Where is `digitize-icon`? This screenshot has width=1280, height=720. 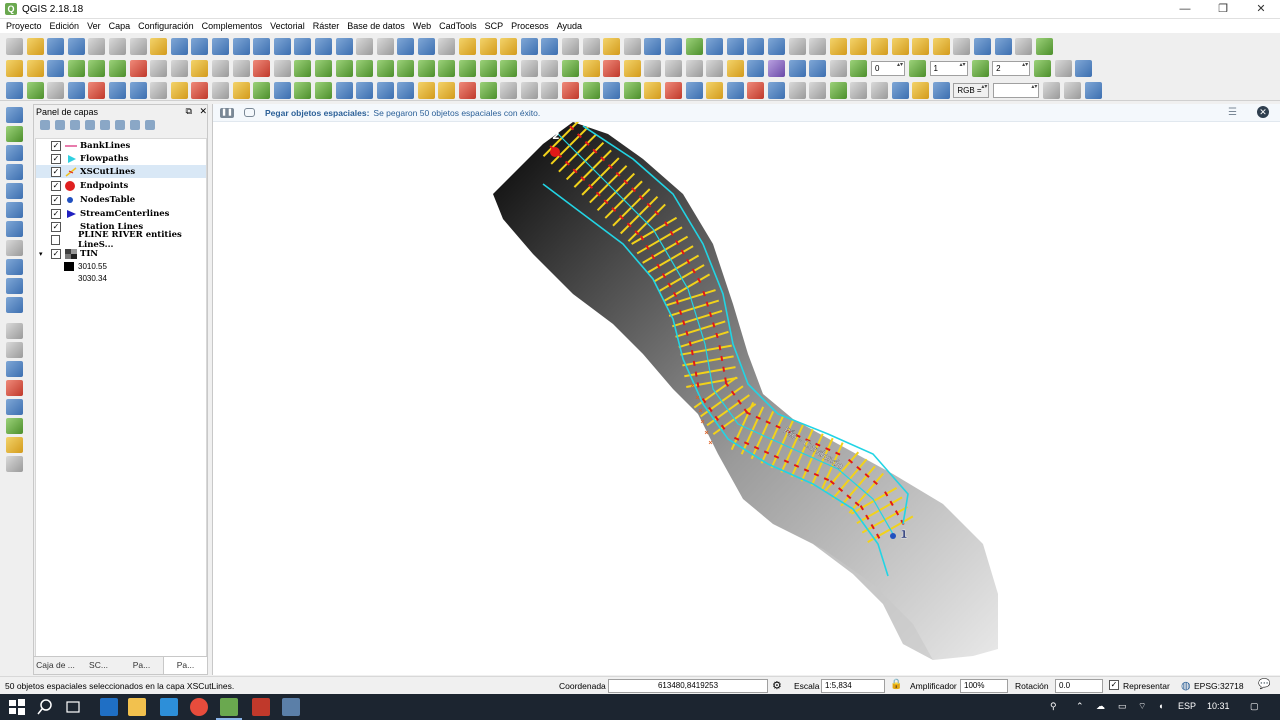 digitize-icon is located at coordinates (715, 46).